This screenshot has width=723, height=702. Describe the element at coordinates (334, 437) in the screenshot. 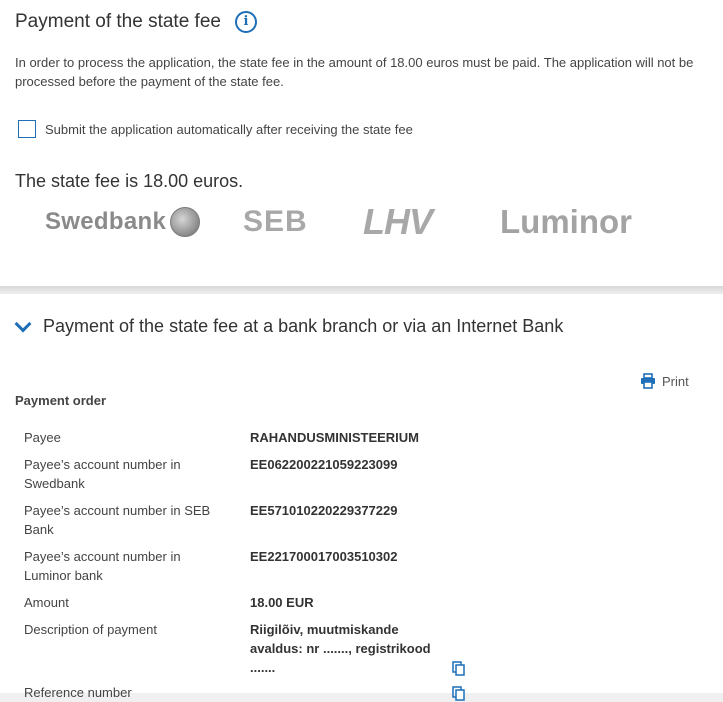

I see `payment-row-value: RAHANDUSMINISTEERIUM` at that location.